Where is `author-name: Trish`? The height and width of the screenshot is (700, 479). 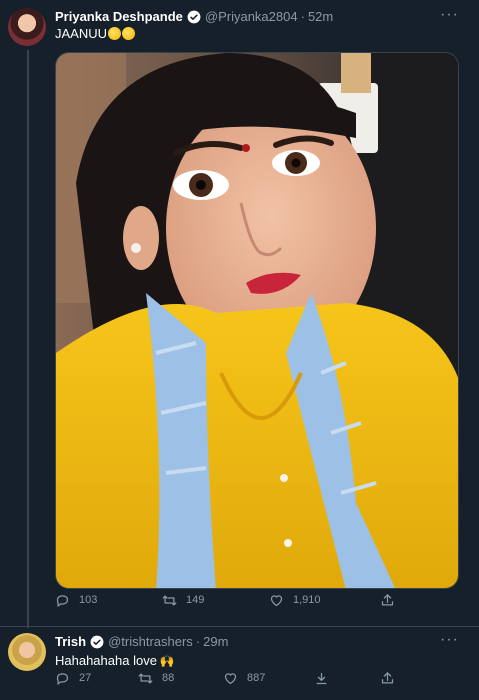 author-name: Trish is located at coordinates (70, 641).